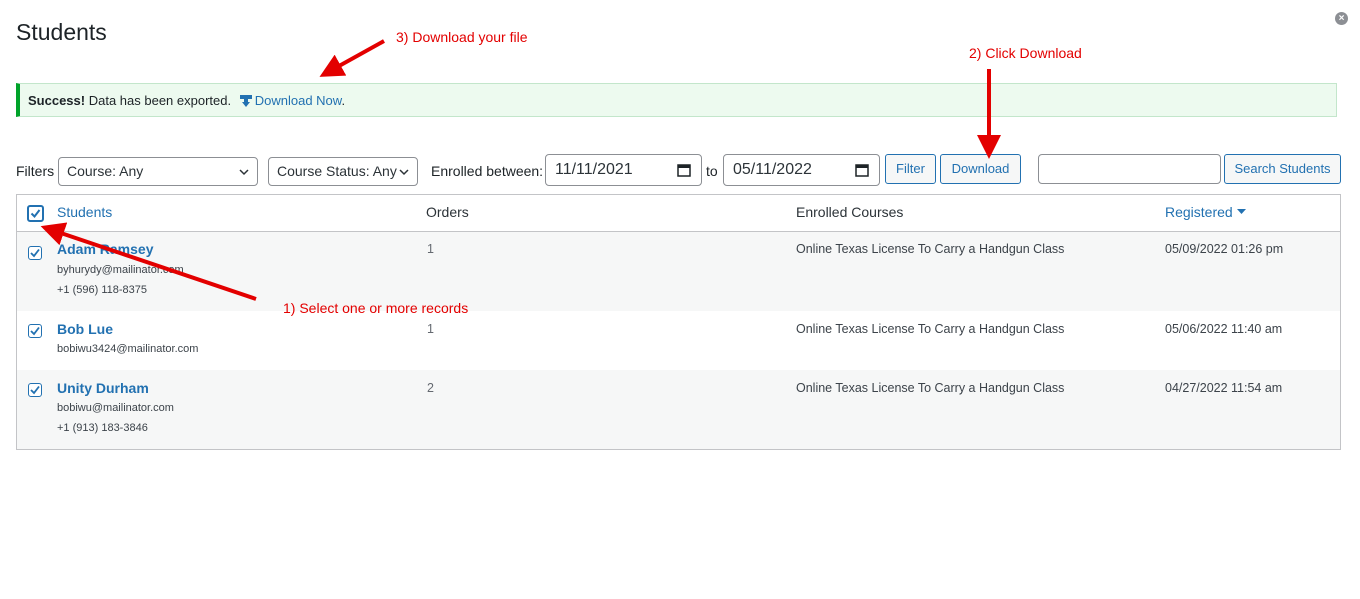 The width and height of the screenshot is (1360, 599). What do you see at coordinates (105, 171) in the screenshot?
I see `course-select-value: Course: Any` at bounding box center [105, 171].